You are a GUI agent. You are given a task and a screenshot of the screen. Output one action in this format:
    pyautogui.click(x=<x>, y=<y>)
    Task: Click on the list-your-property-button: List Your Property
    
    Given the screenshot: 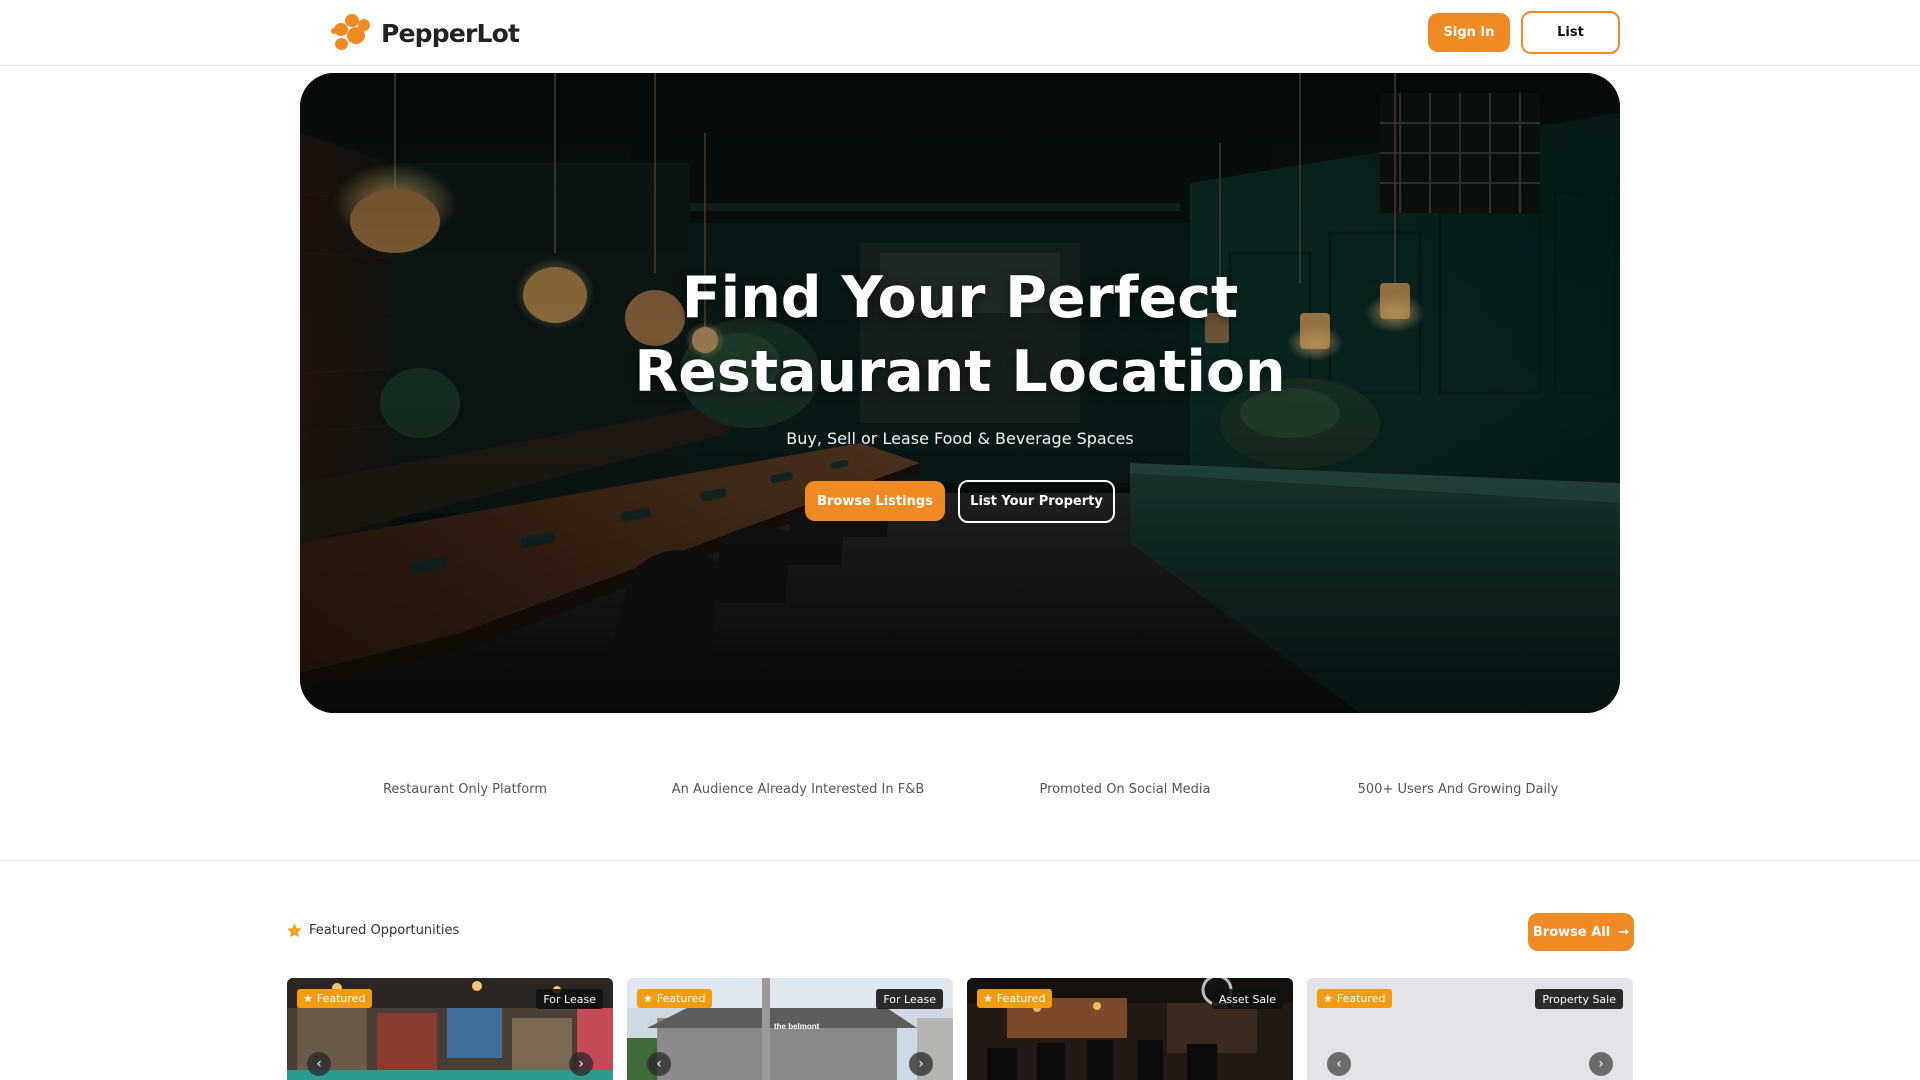 What is the action you would take?
    pyautogui.click(x=1036, y=501)
    